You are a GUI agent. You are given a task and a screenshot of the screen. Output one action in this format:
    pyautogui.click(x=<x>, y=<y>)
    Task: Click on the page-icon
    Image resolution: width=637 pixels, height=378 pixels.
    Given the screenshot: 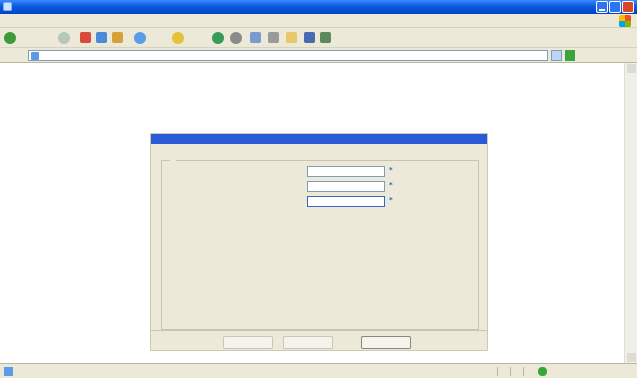 What is the action you would take?
    pyautogui.click(x=35, y=56)
    